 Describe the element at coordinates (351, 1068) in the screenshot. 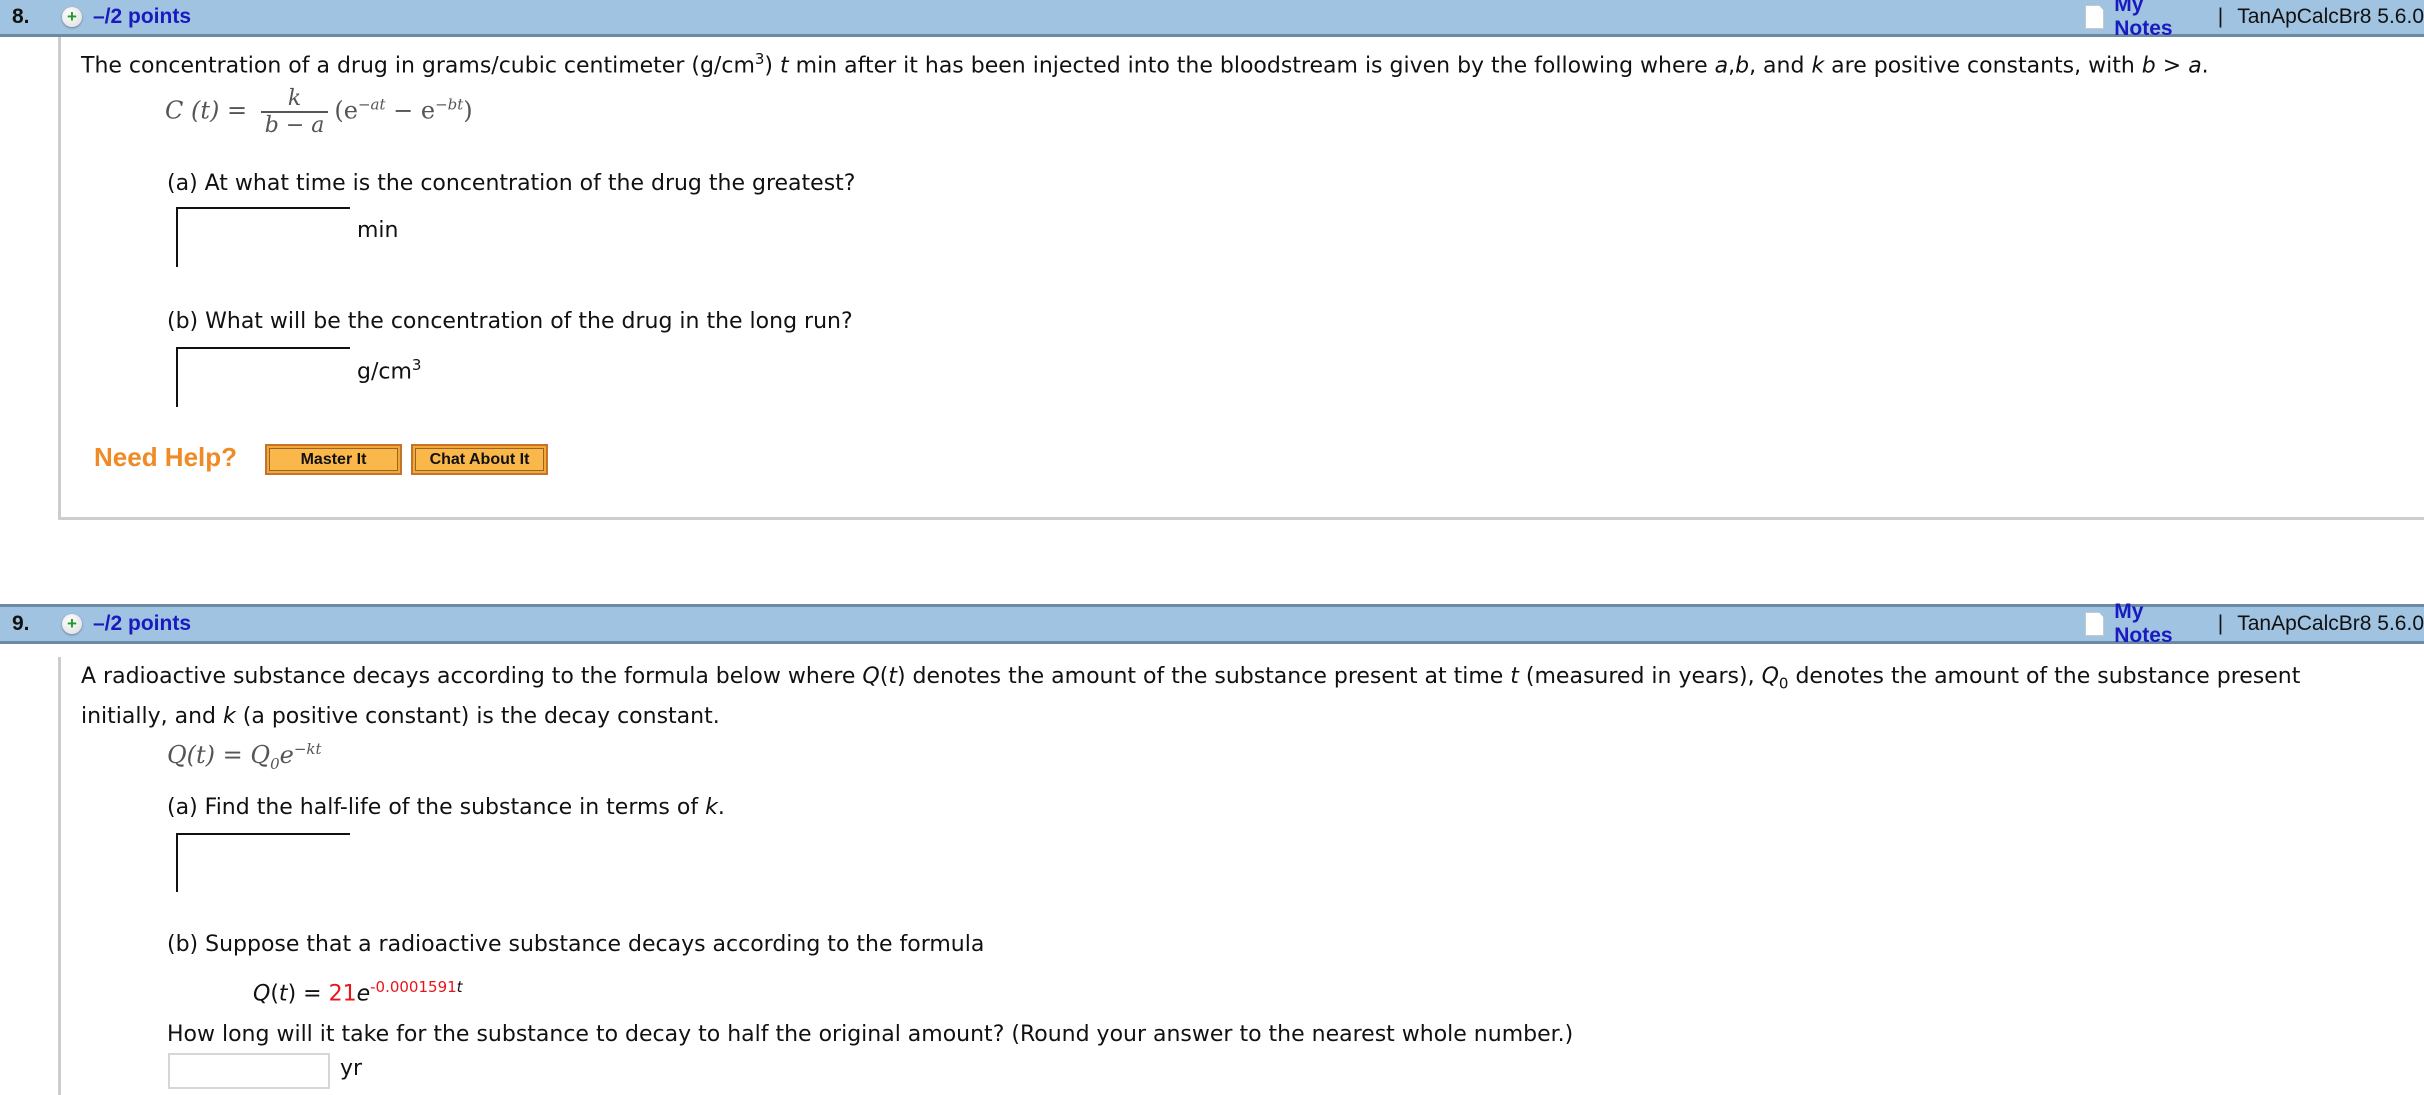

I see `part-b-unit: yr` at that location.